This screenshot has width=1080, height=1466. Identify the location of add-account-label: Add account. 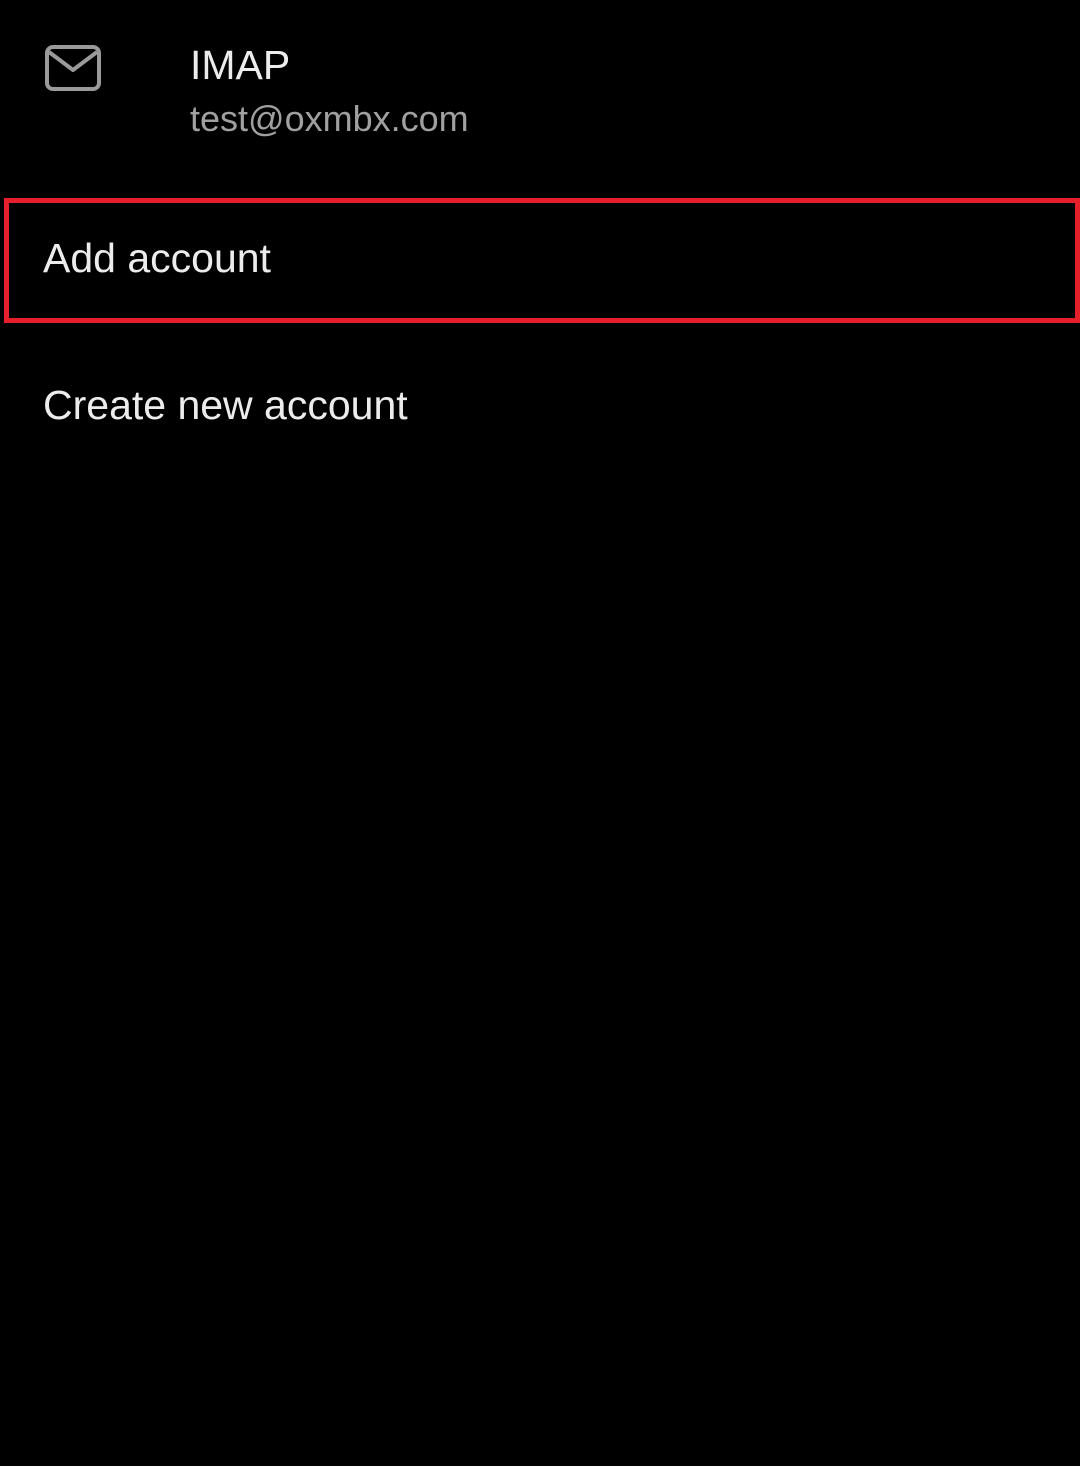
(157, 258).